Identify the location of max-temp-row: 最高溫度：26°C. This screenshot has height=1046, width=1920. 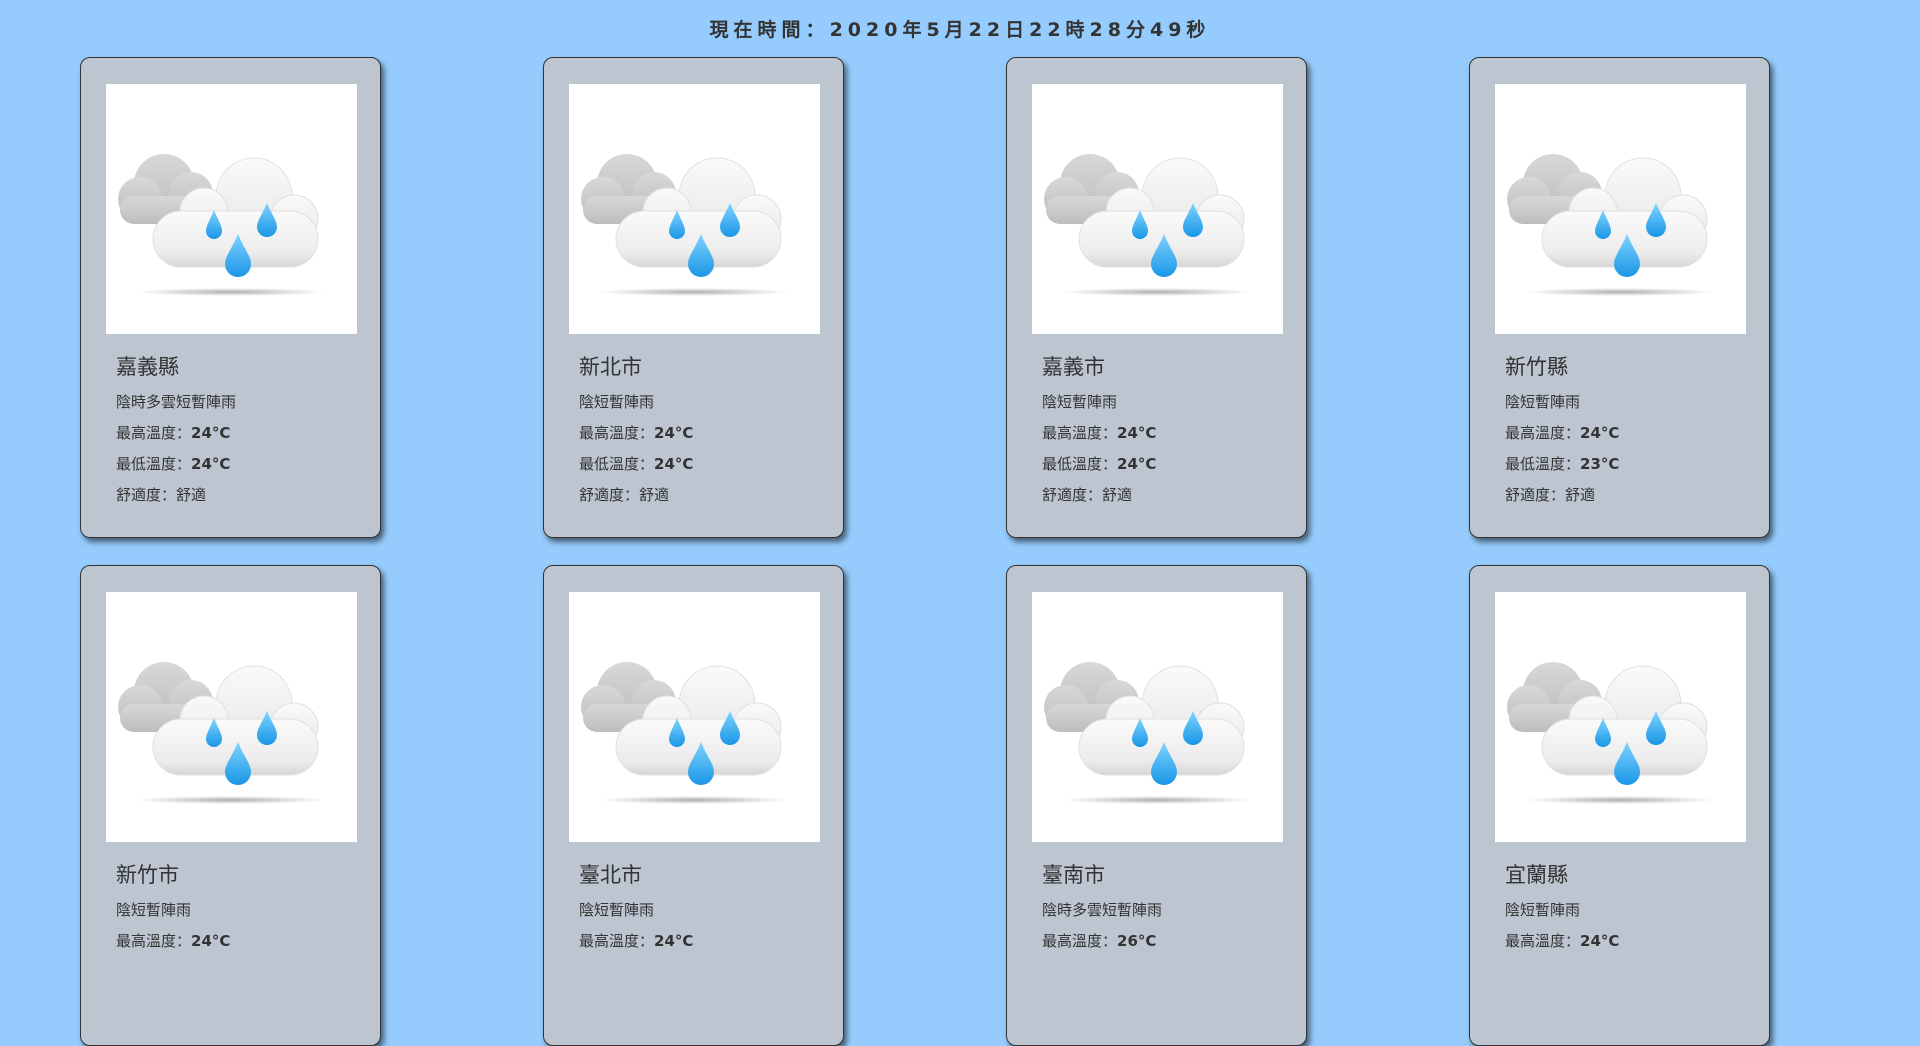
(1099, 940).